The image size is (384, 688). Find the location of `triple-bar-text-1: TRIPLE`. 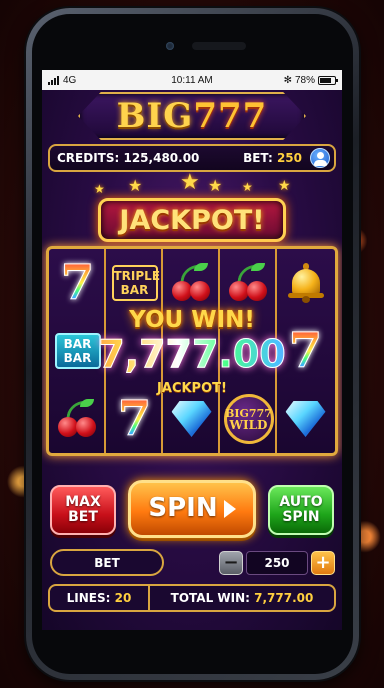

triple-bar-text-1: TRIPLE is located at coordinates (137, 276).